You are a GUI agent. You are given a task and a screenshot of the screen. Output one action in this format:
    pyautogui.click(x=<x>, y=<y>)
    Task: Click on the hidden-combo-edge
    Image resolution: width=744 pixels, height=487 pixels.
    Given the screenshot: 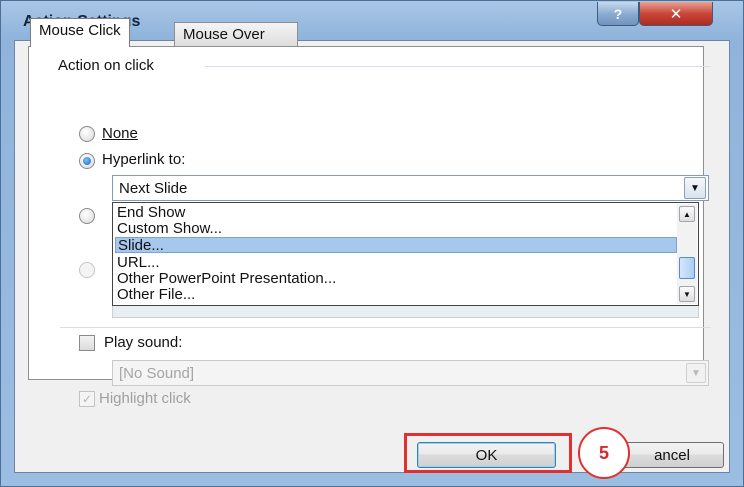 What is the action you would take?
    pyautogui.click(x=405, y=311)
    